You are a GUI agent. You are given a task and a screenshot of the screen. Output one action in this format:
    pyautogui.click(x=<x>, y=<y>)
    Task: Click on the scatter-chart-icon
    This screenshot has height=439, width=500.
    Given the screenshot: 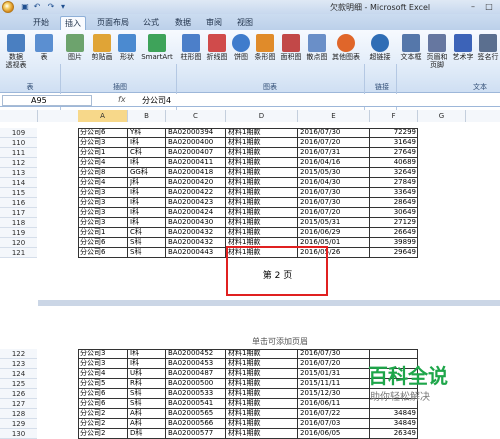 What is the action you would take?
    pyautogui.click(x=317, y=43)
    